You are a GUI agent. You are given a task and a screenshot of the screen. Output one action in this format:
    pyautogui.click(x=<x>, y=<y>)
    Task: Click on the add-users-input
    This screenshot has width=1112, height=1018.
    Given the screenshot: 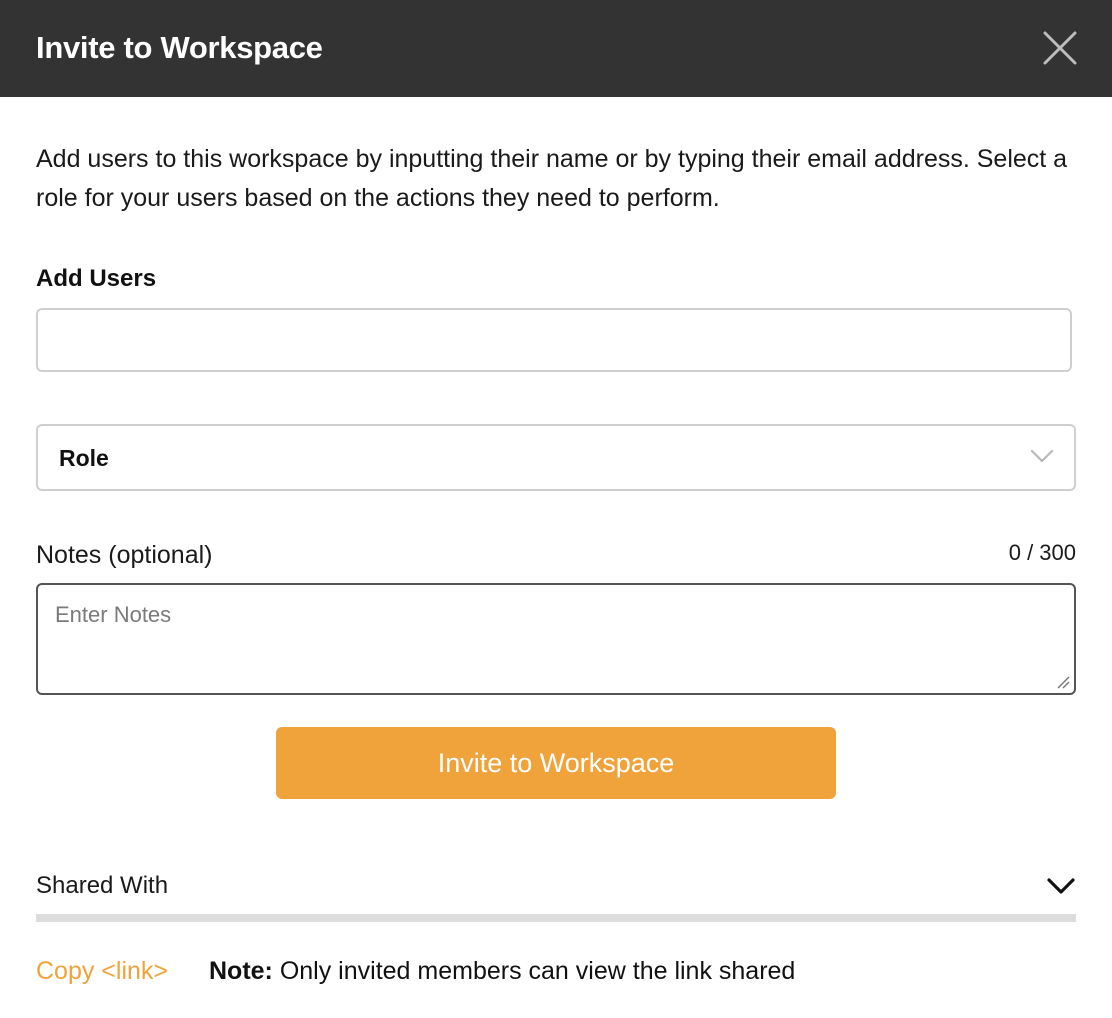 What is the action you would take?
    pyautogui.click(x=554, y=340)
    